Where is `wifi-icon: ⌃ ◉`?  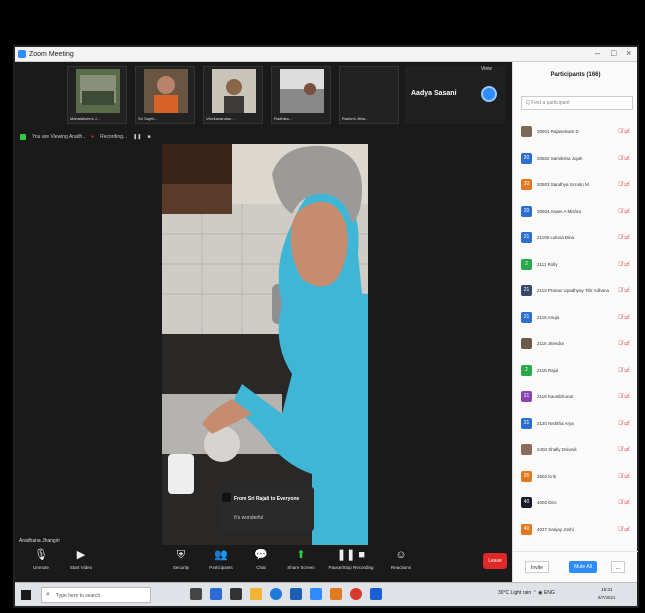 wifi-icon: ⌃ ◉ is located at coordinates (538, 593).